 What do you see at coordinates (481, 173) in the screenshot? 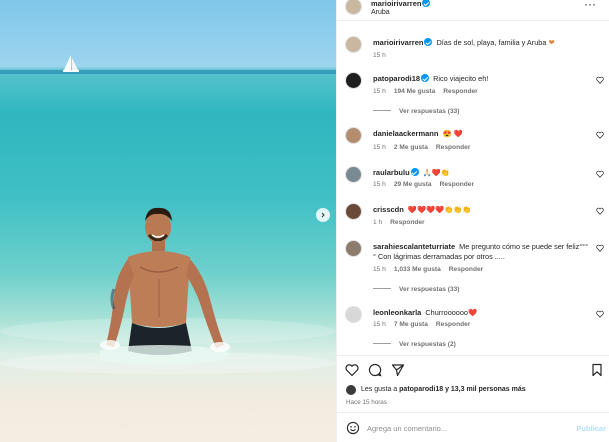
I see `comment-text: raularbulu 🙏🏻❤️👏` at bounding box center [481, 173].